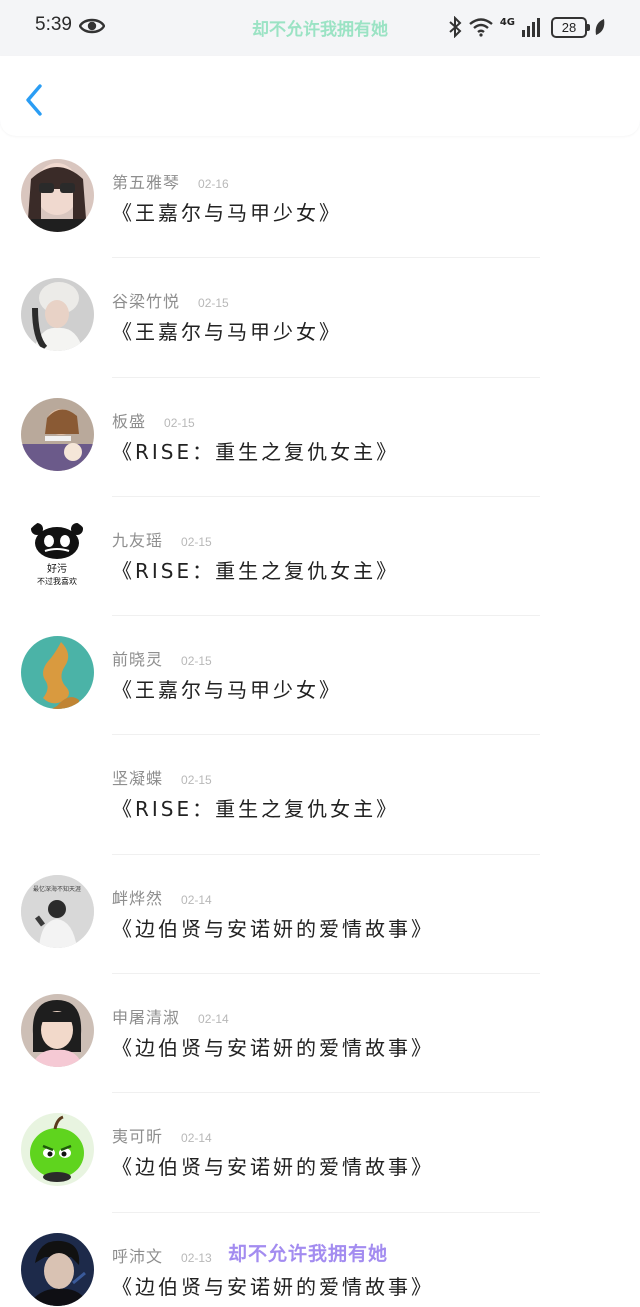 The height and width of the screenshot is (1307, 640). I want to click on status-icons: 4G 28, so click(527, 27).